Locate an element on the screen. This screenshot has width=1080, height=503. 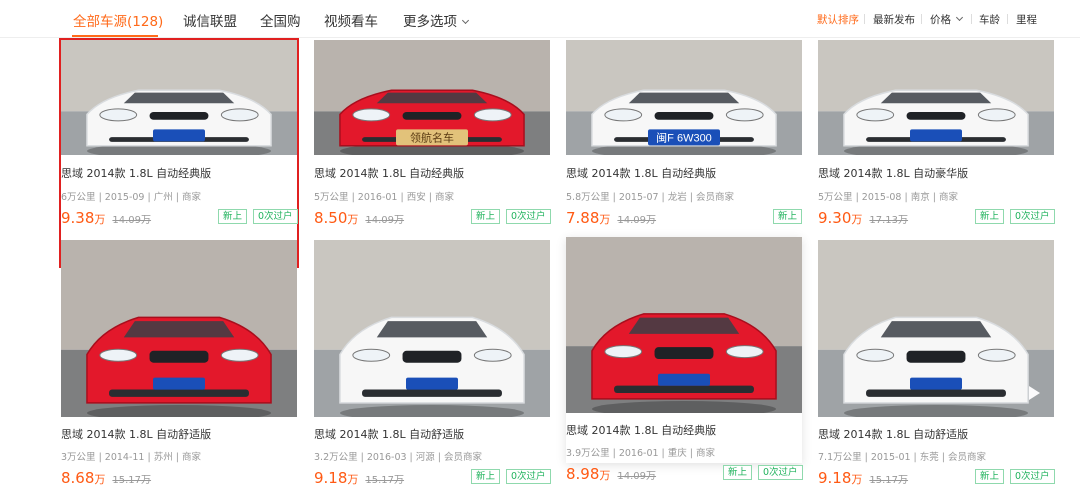
car-meta: 5万公里 | 2016-01 | 西安 | 商家 is located at coordinates (384, 197).